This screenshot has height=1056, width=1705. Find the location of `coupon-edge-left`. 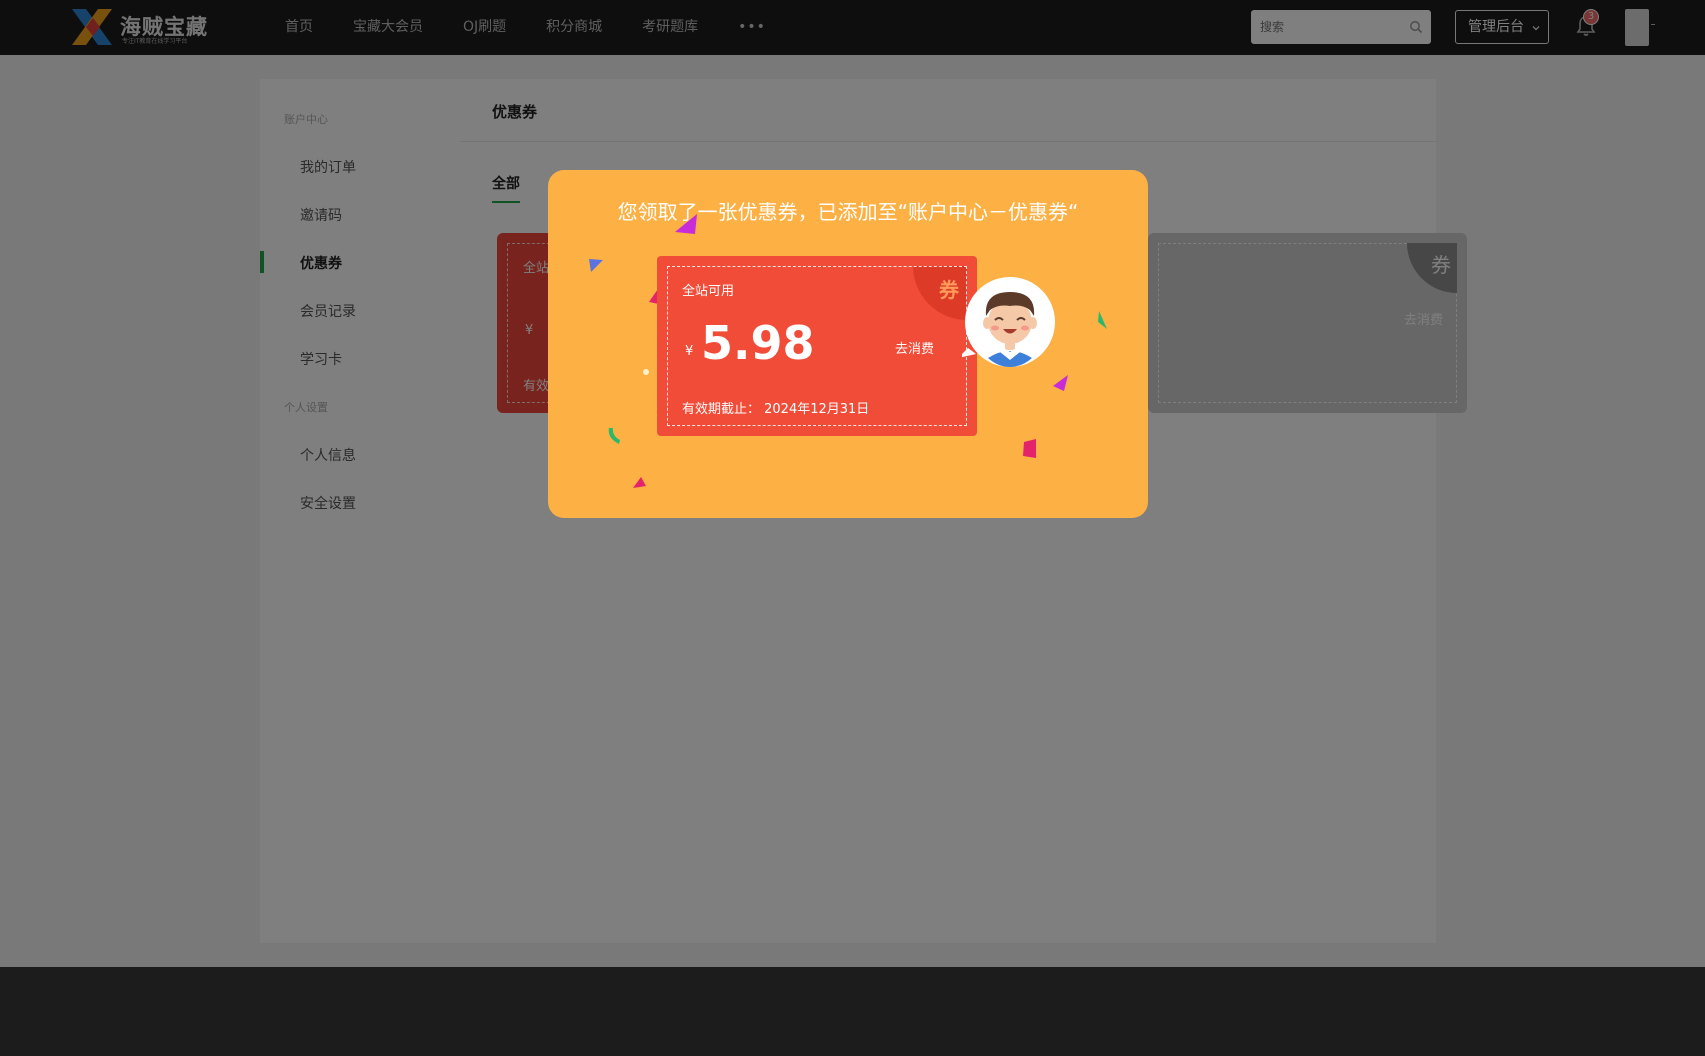

coupon-edge-left is located at coordinates (659, 346).